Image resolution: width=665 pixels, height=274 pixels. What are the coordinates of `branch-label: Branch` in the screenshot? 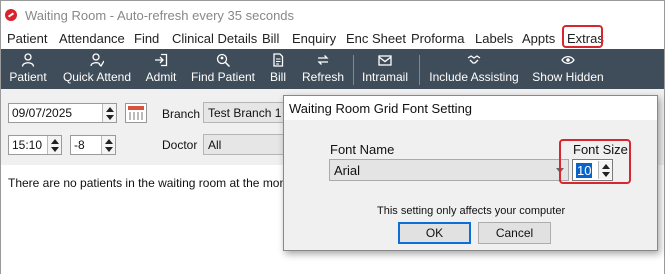 It's located at (181, 114).